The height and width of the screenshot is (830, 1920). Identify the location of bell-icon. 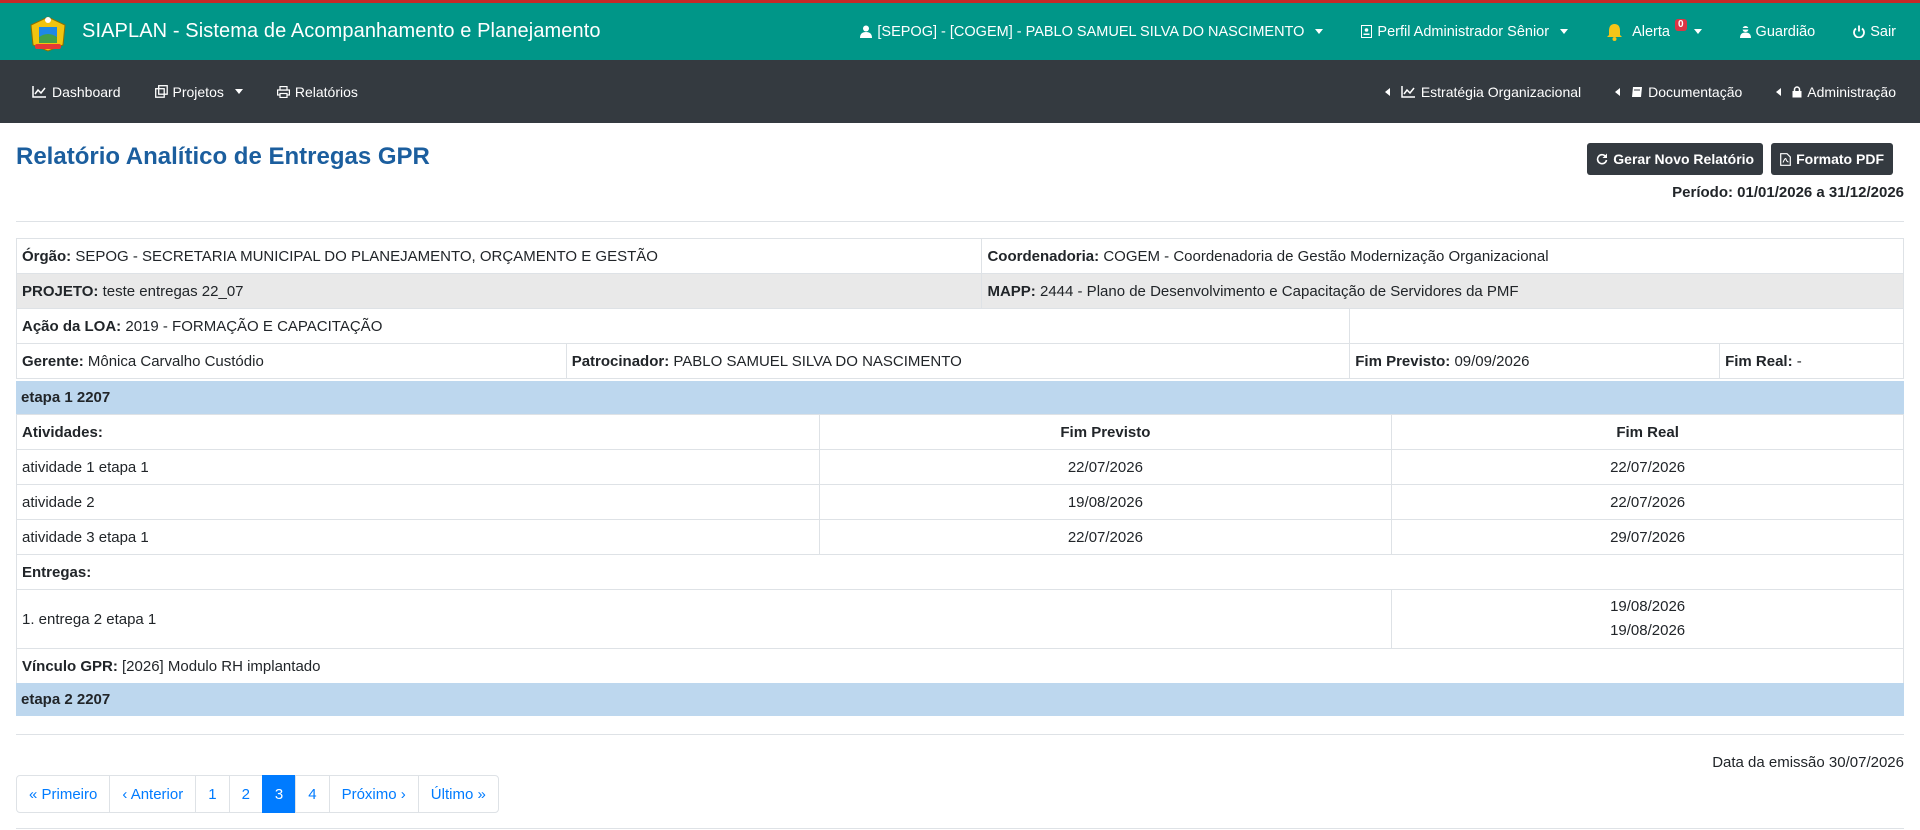
(1615, 32).